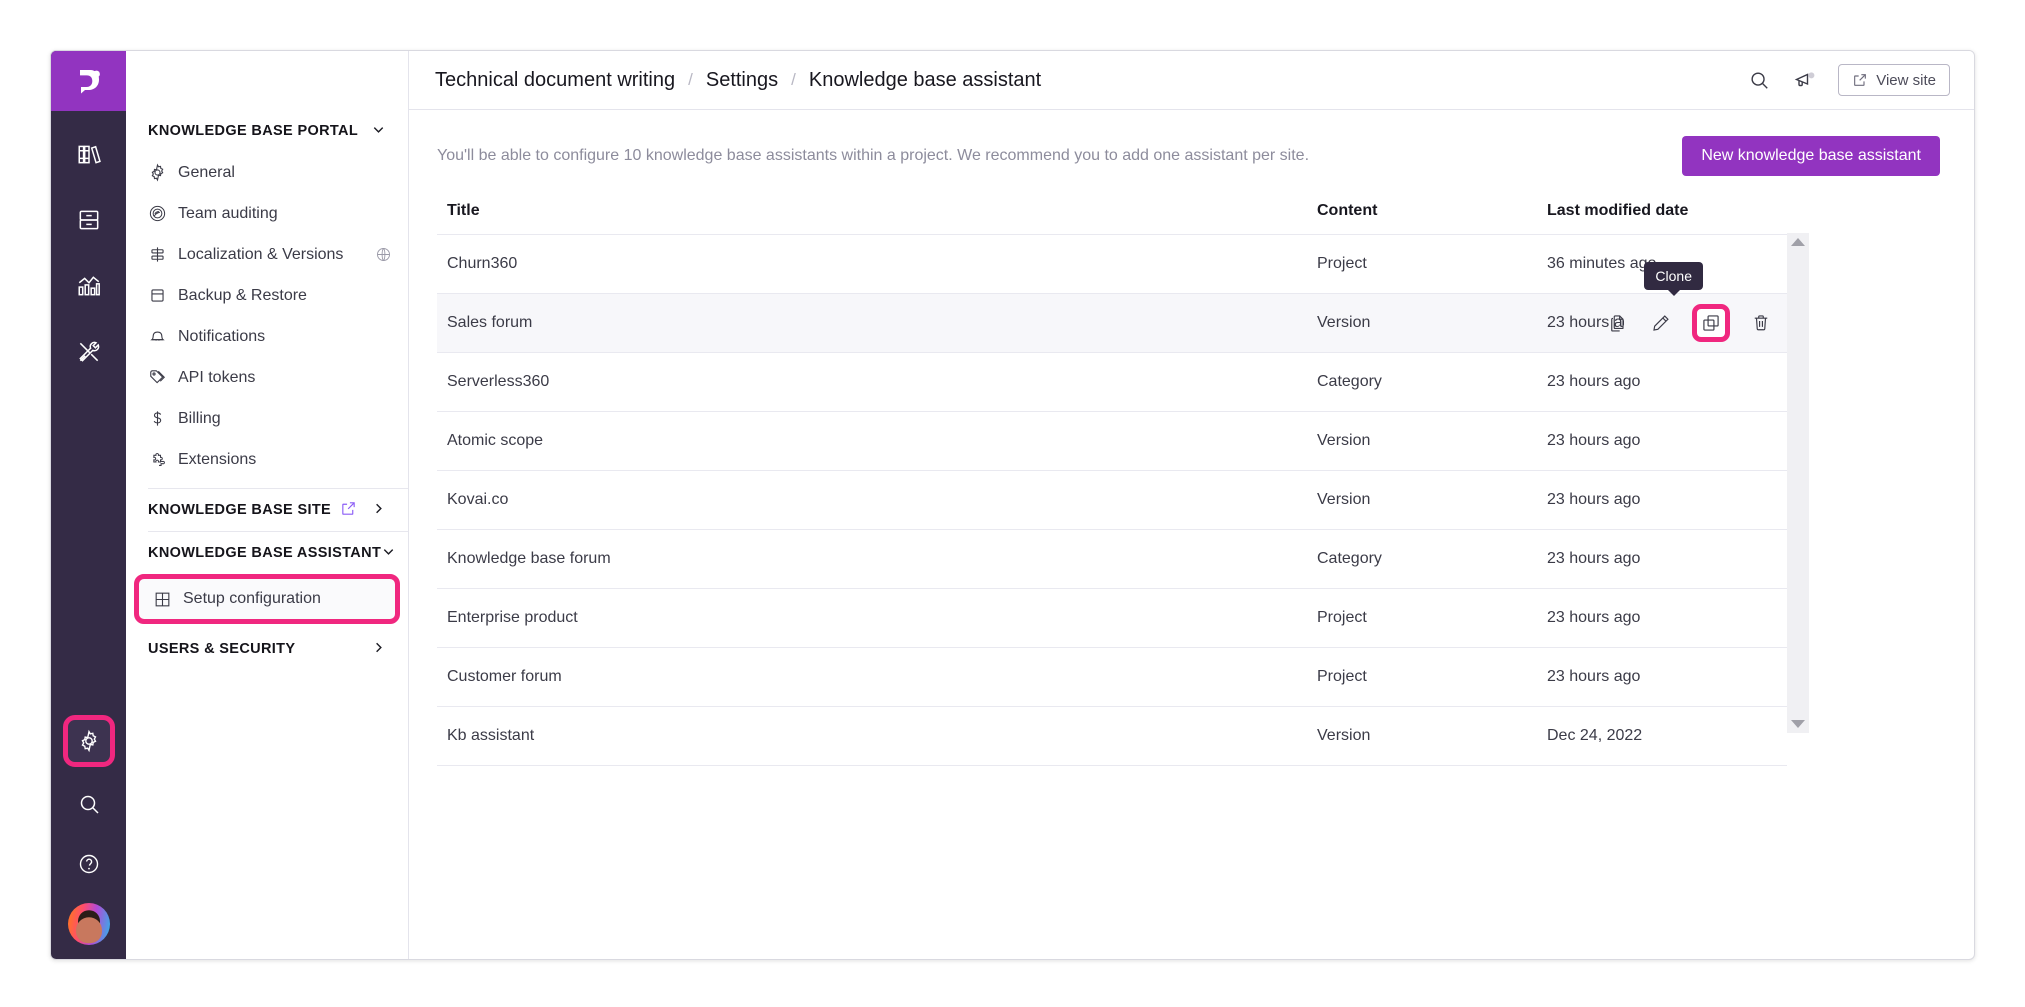 This screenshot has height=1007, width=2025. I want to click on sidebar-item-analytics, so click(89, 286).